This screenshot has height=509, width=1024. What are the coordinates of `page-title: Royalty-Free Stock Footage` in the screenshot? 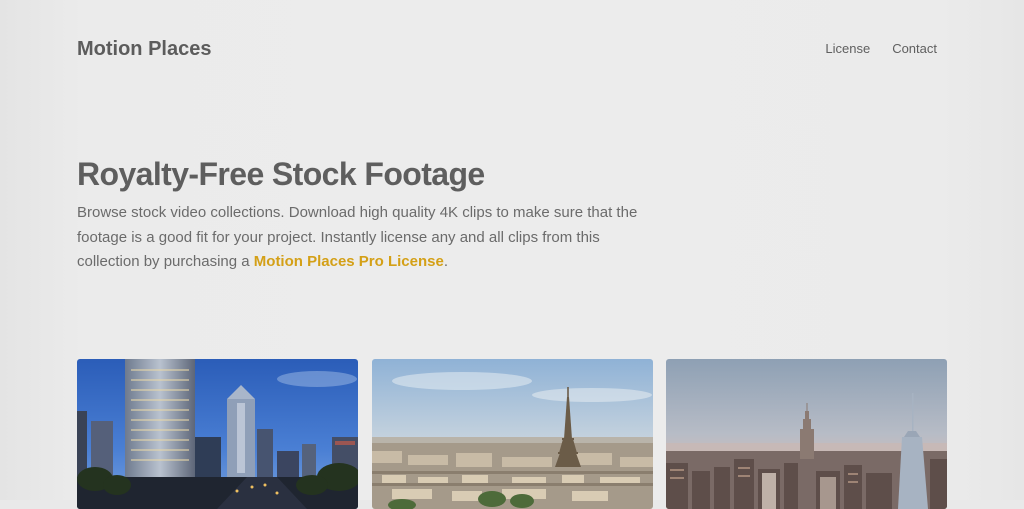 It's located at (281, 174).